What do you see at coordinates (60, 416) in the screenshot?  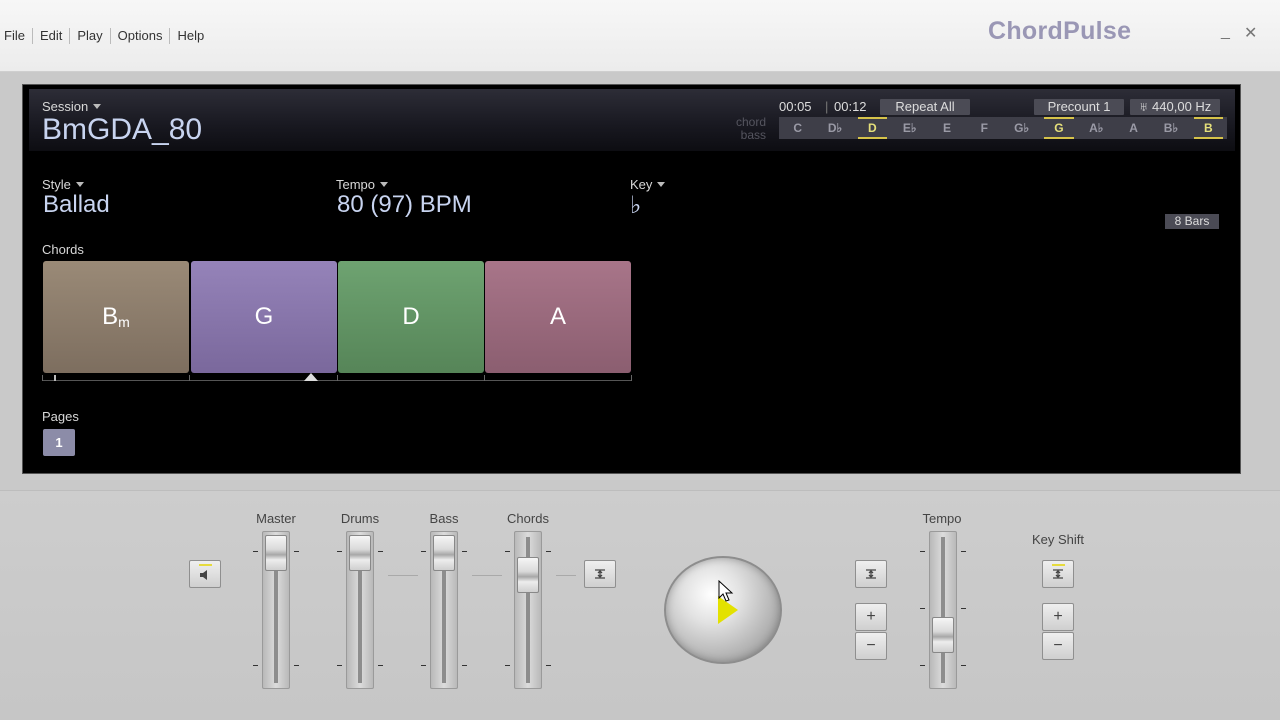 I see `pages-label: Pages` at bounding box center [60, 416].